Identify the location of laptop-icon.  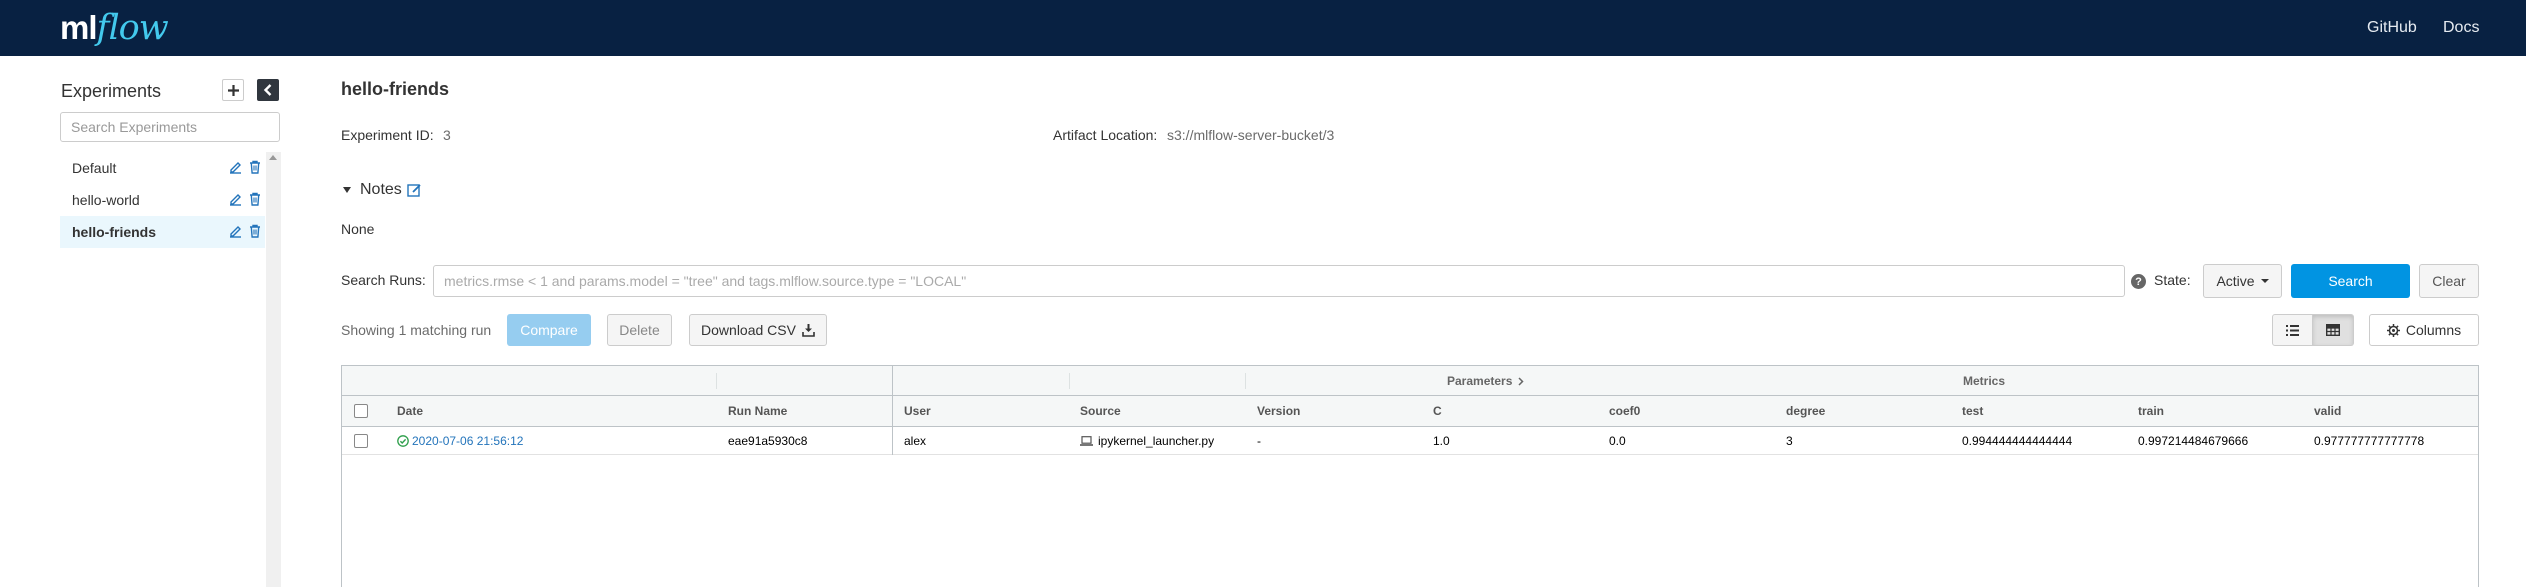
(1086, 441).